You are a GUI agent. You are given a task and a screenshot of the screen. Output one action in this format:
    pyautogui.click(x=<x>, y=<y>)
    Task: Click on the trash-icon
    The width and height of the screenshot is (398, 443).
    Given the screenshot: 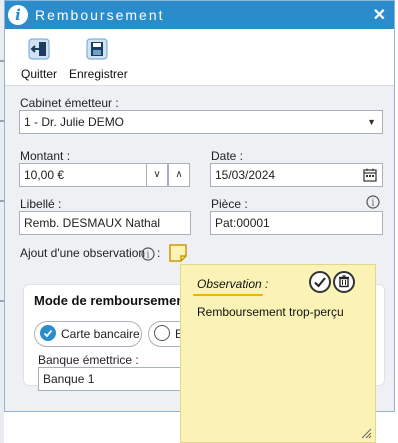 What is the action you would take?
    pyautogui.click(x=344, y=282)
    